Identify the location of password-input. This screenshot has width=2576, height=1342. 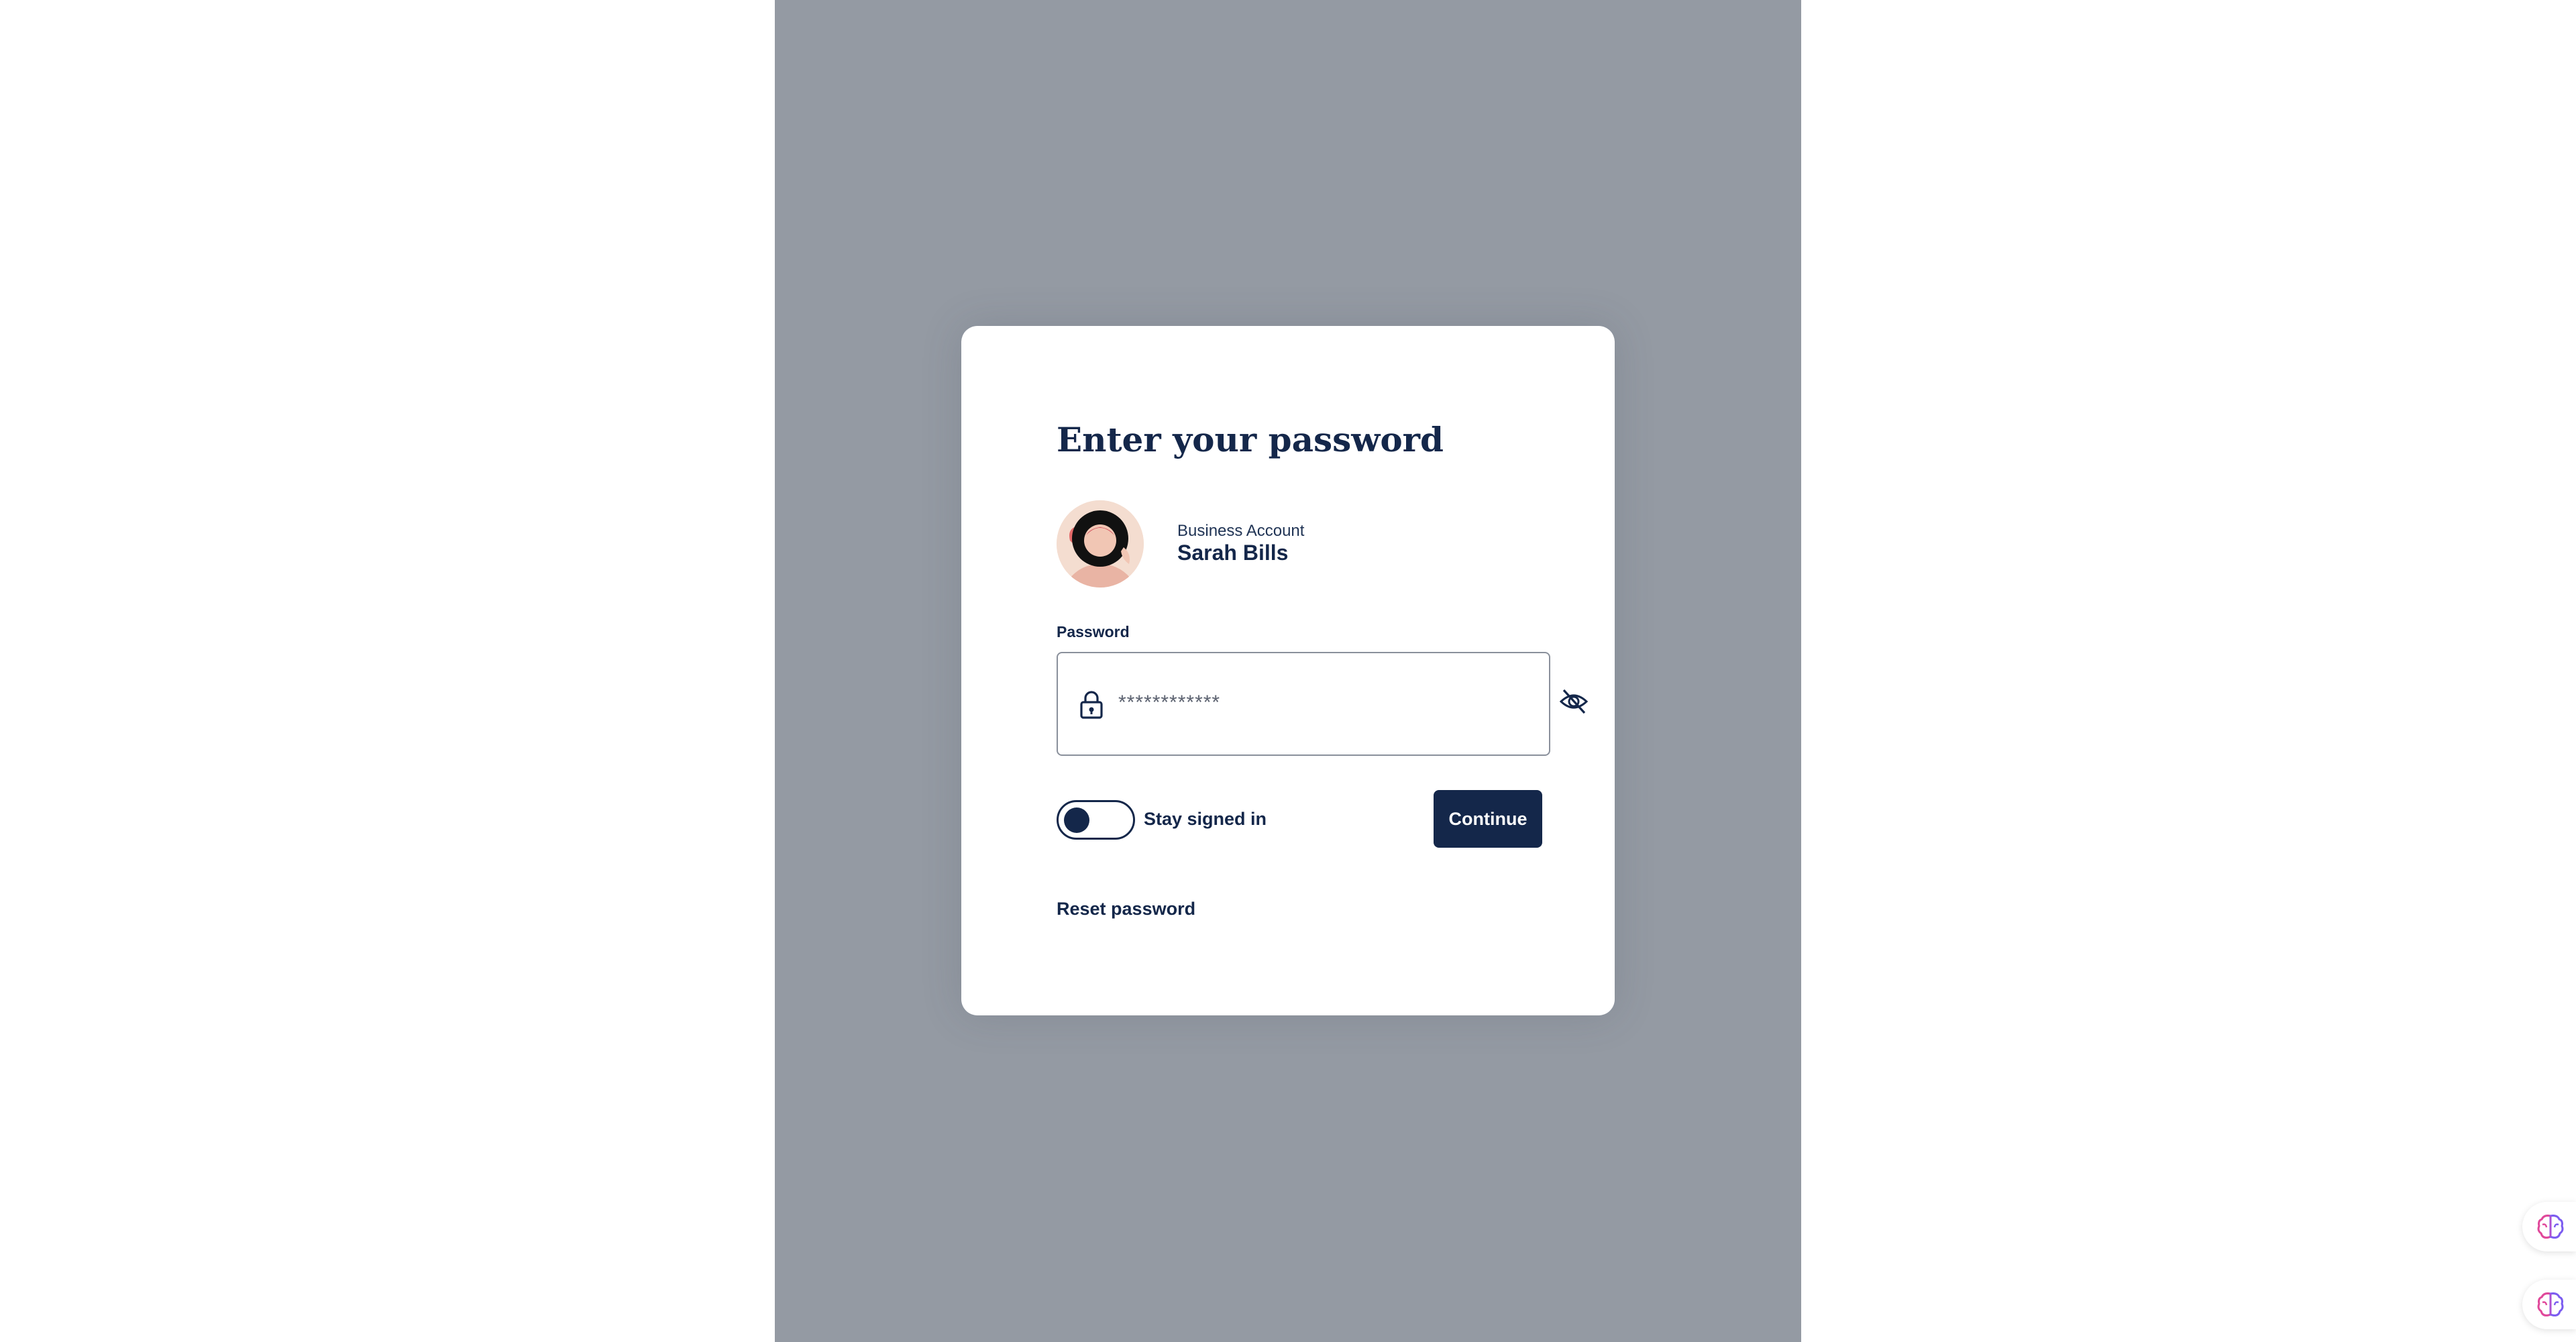
(1319, 703).